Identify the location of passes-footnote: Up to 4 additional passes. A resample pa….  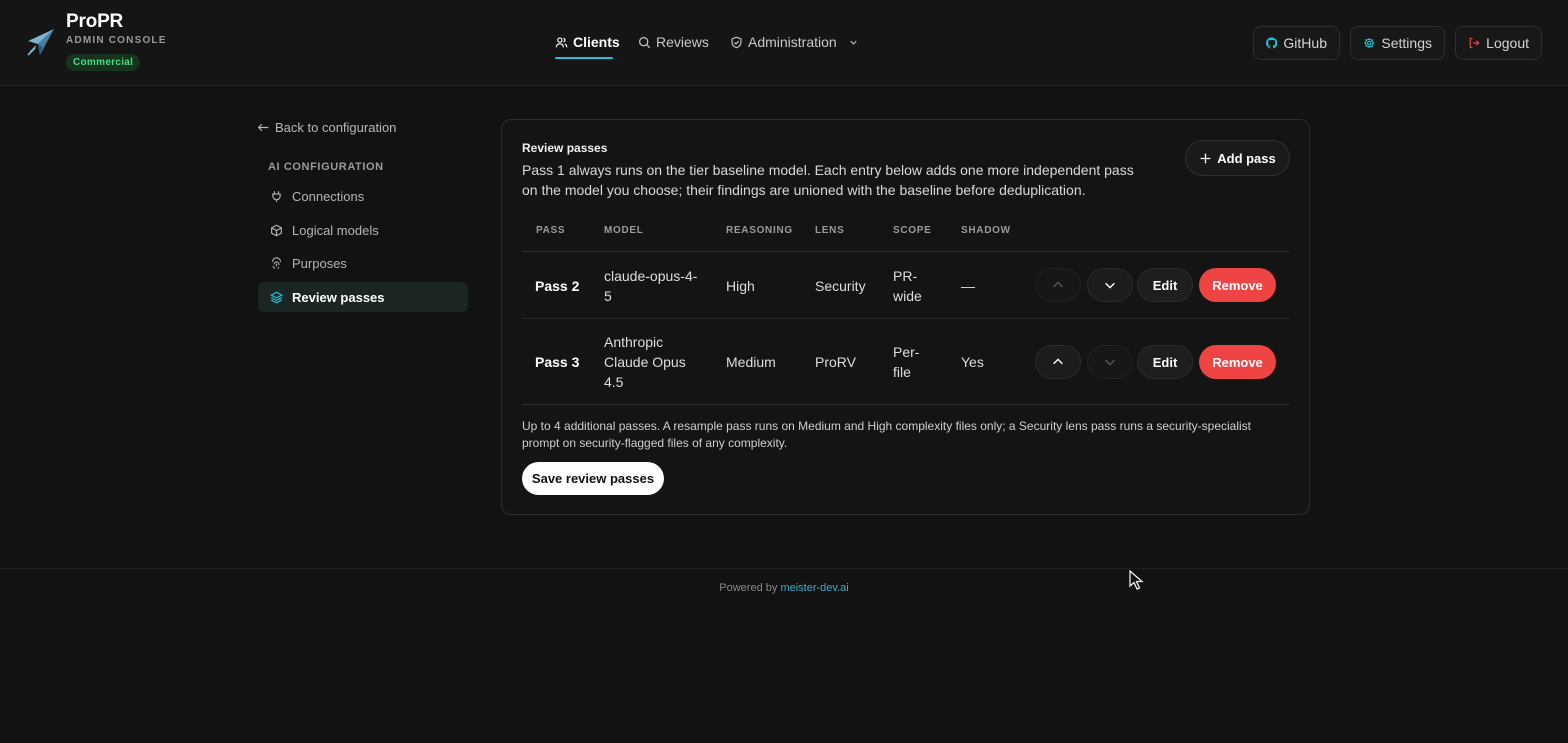
(887, 434).